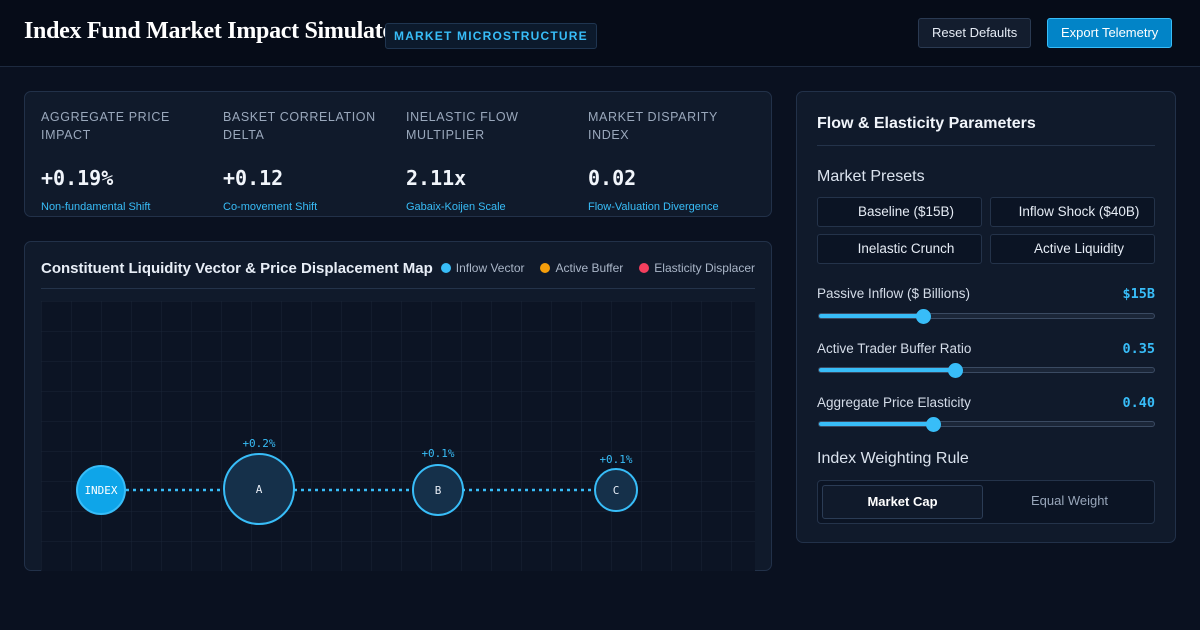 The height and width of the screenshot is (630, 1200). I want to click on price-elasticity-slider, so click(986, 424).